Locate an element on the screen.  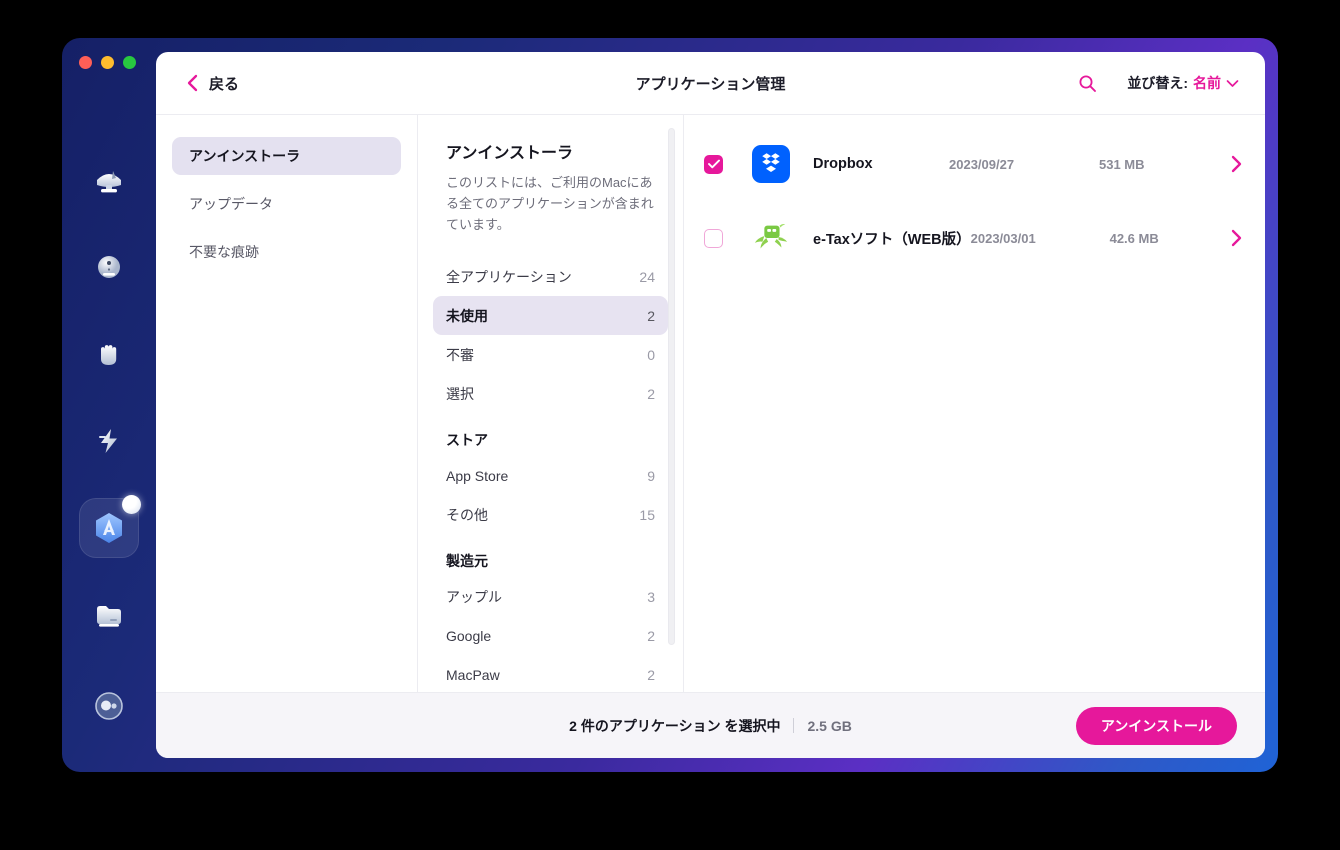
category-heading-vendor: 製造元 is located at coordinates (467, 561).